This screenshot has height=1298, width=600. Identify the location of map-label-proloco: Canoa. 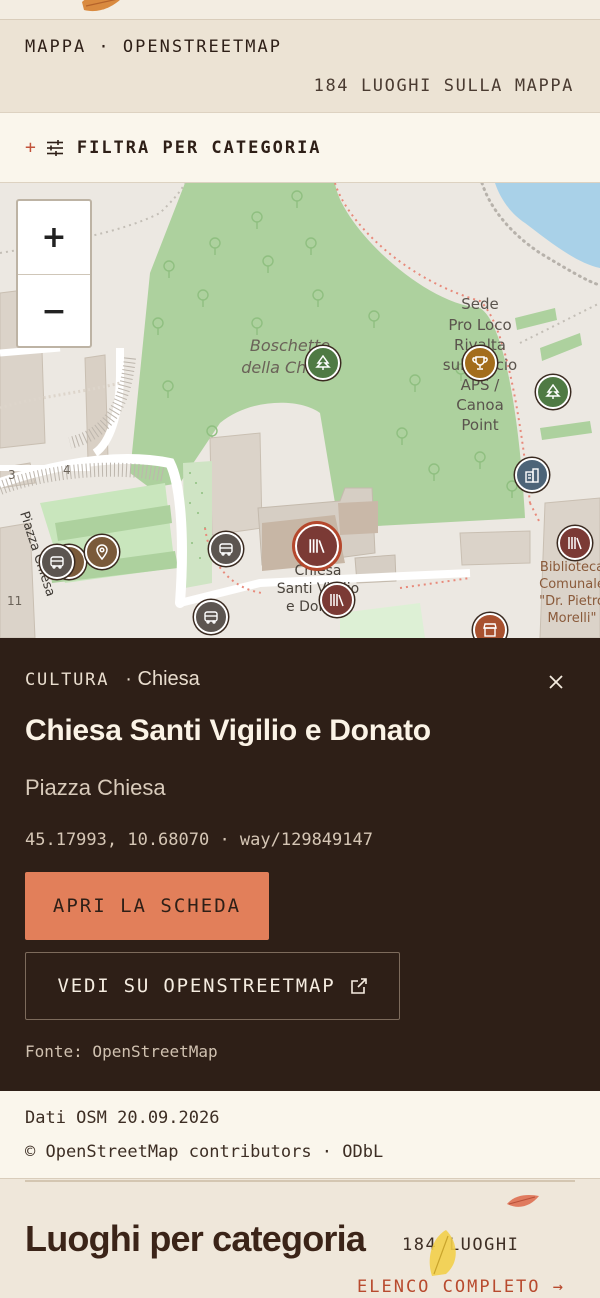
(480, 405).